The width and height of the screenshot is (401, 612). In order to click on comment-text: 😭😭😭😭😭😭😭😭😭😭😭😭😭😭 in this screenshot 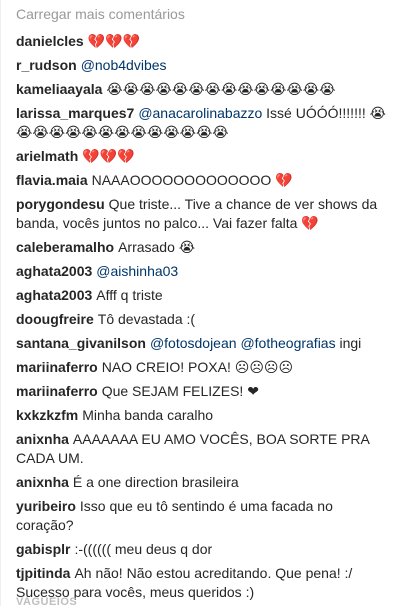, I will do `click(221, 89)`.